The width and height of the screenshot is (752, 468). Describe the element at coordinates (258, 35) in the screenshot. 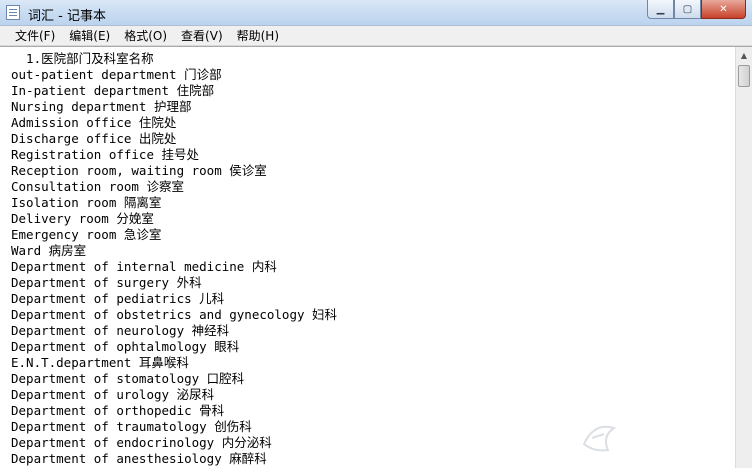

I see `menu-help: 帮助(H)` at that location.